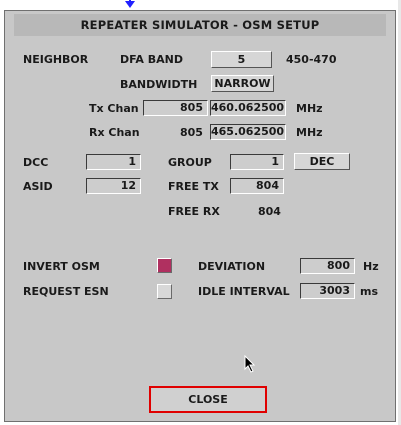  I want to click on deviation-label: DEVIATION, so click(232, 266).